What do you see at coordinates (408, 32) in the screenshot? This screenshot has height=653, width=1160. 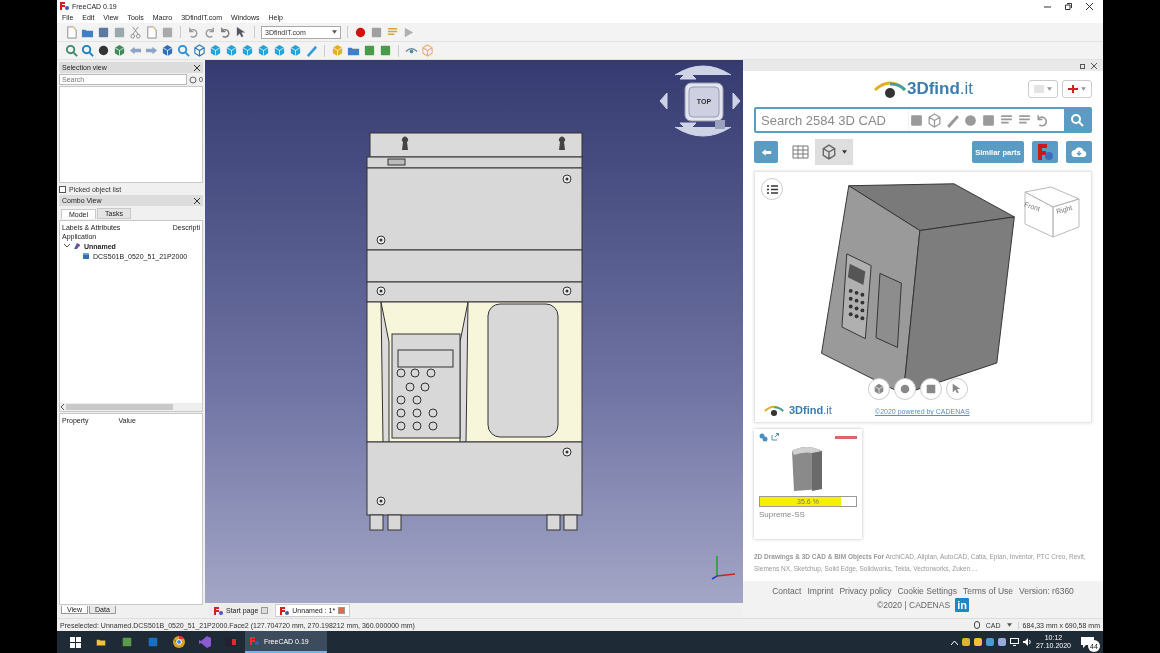 I see `play-icon` at bounding box center [408, 32].